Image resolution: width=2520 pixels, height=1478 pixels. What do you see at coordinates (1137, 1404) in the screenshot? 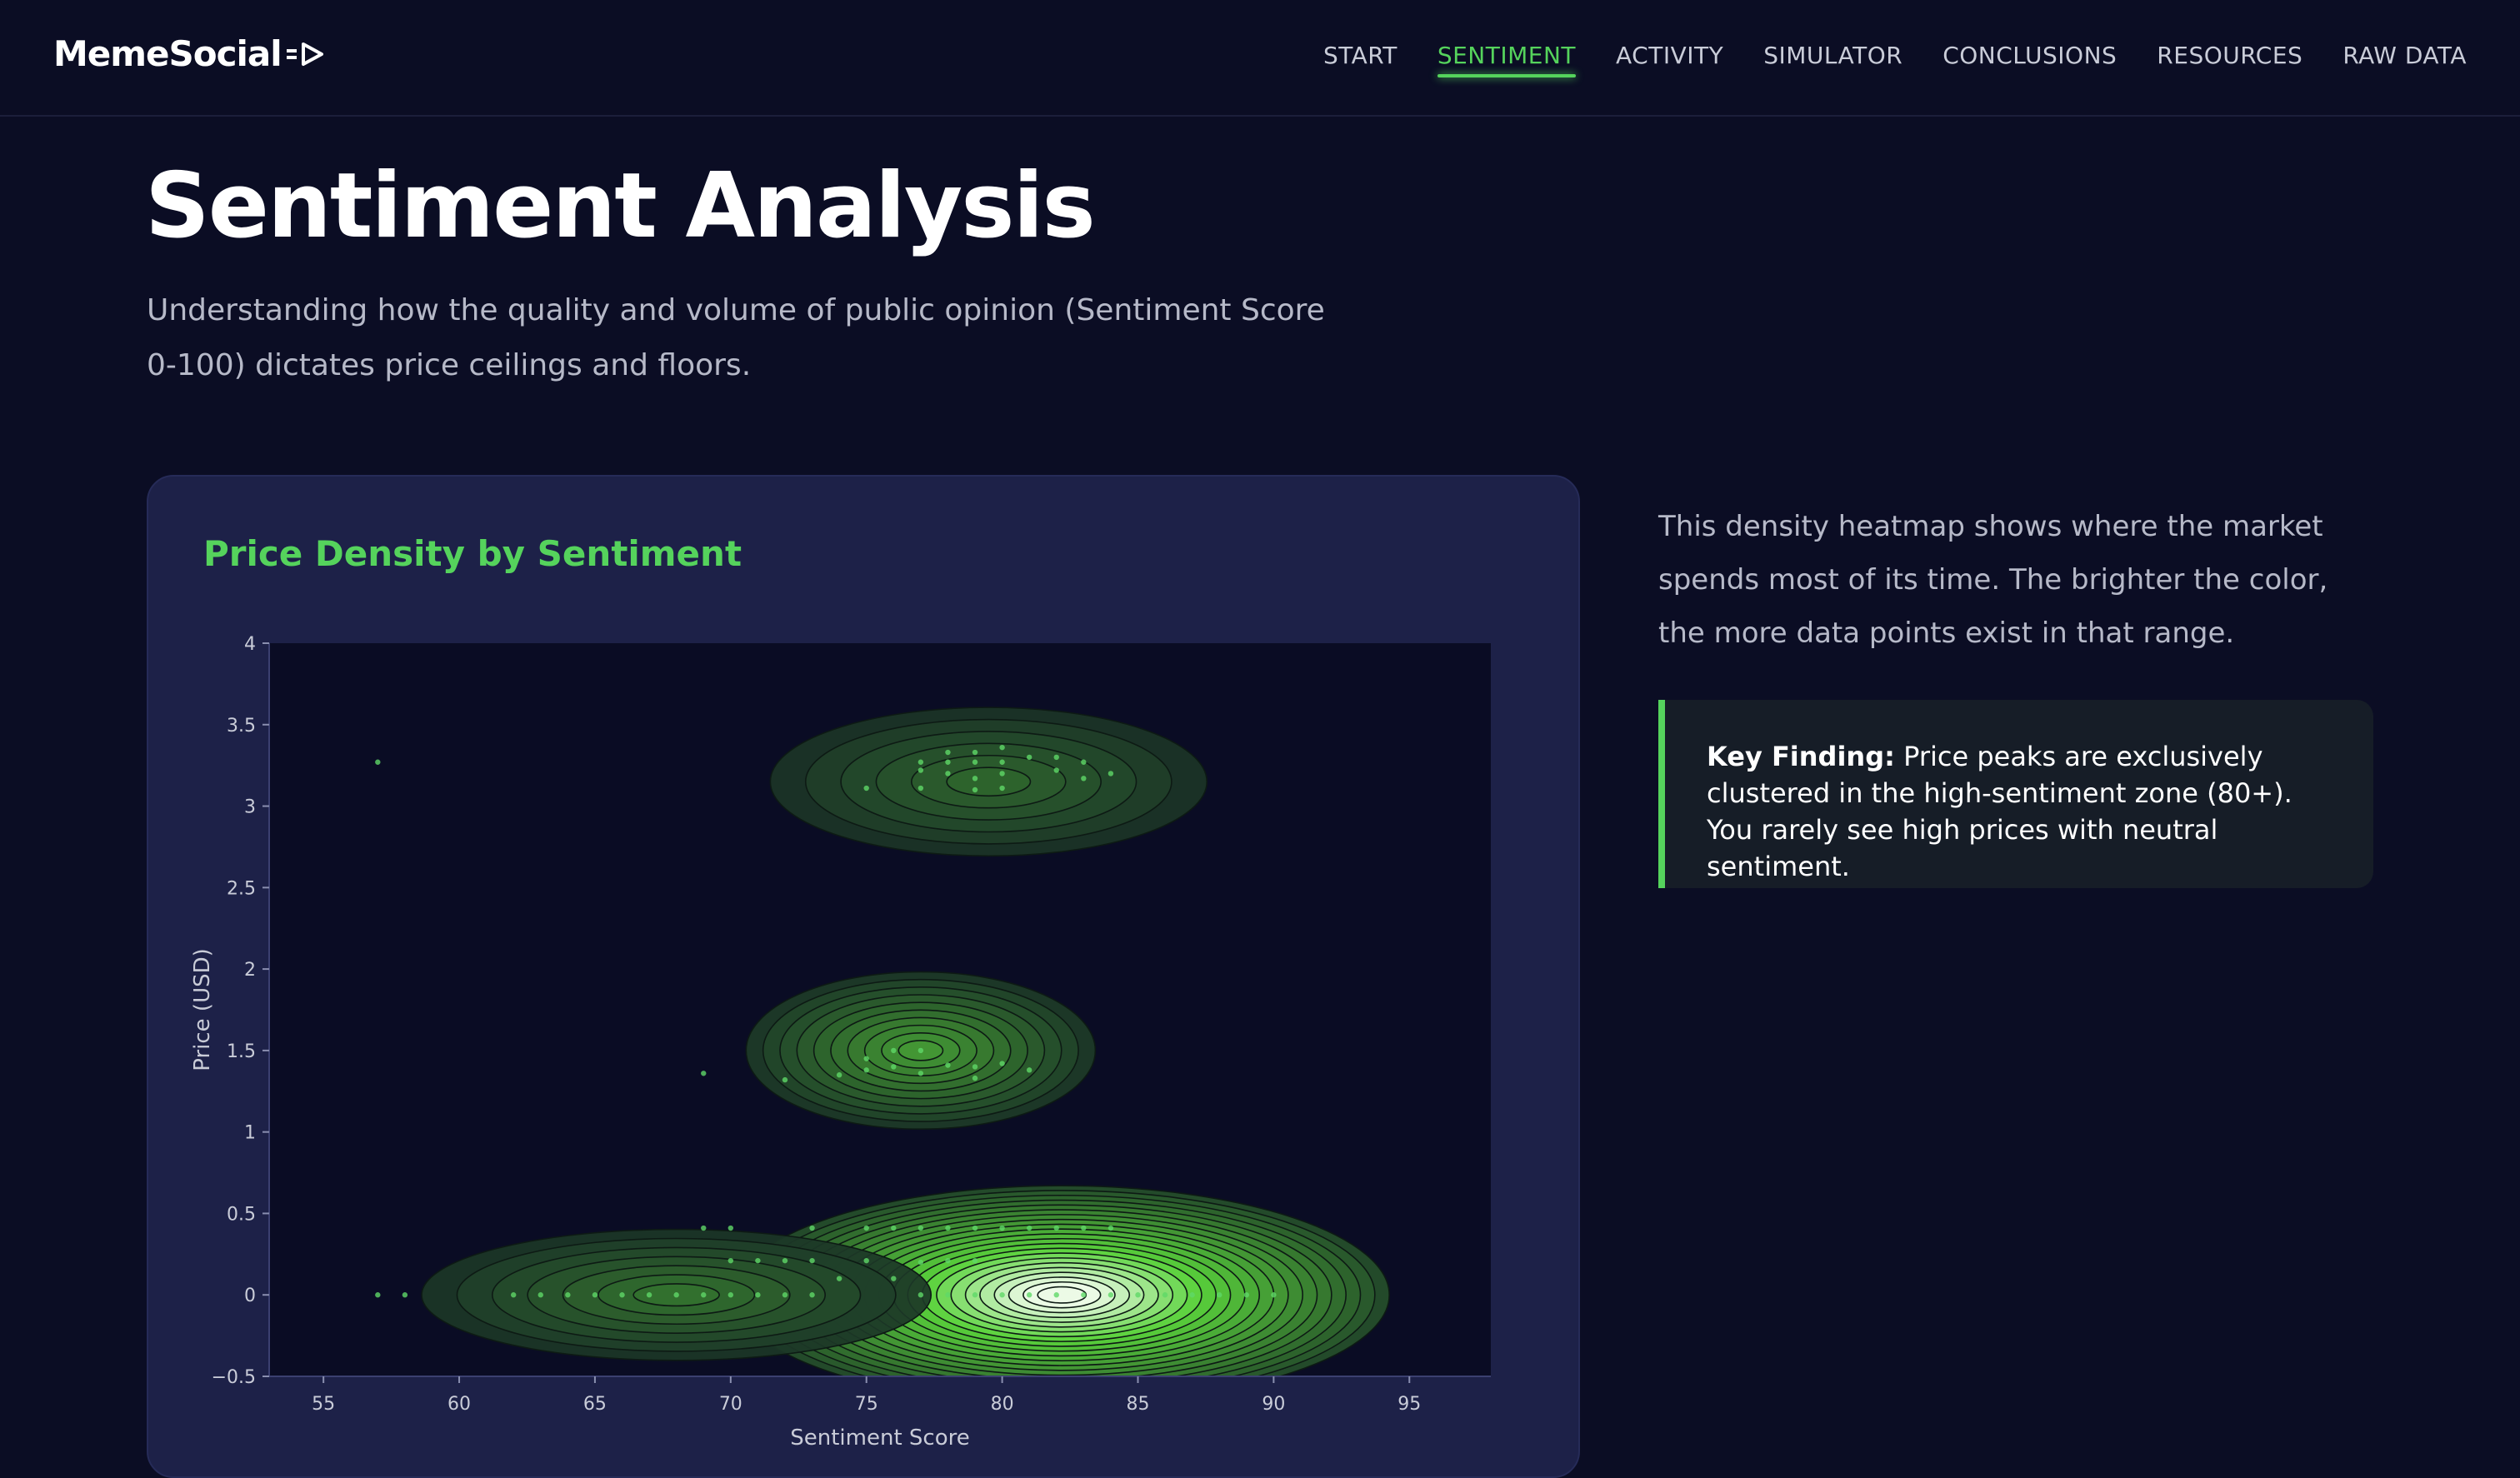
I see `x-tick-label: 85` at bounding box center [1137, 1404].